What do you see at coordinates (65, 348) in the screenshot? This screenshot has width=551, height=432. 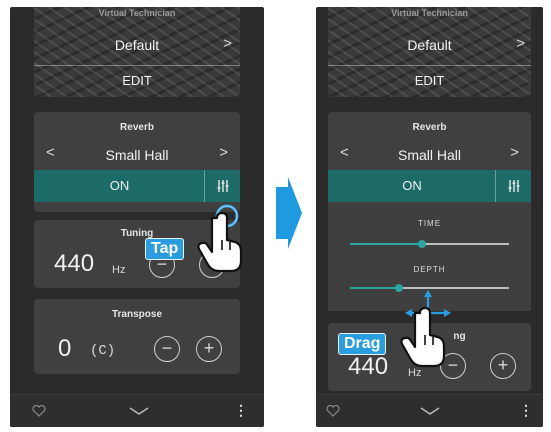 I see `transpose-value: 0` at bounding box center [65, 348].